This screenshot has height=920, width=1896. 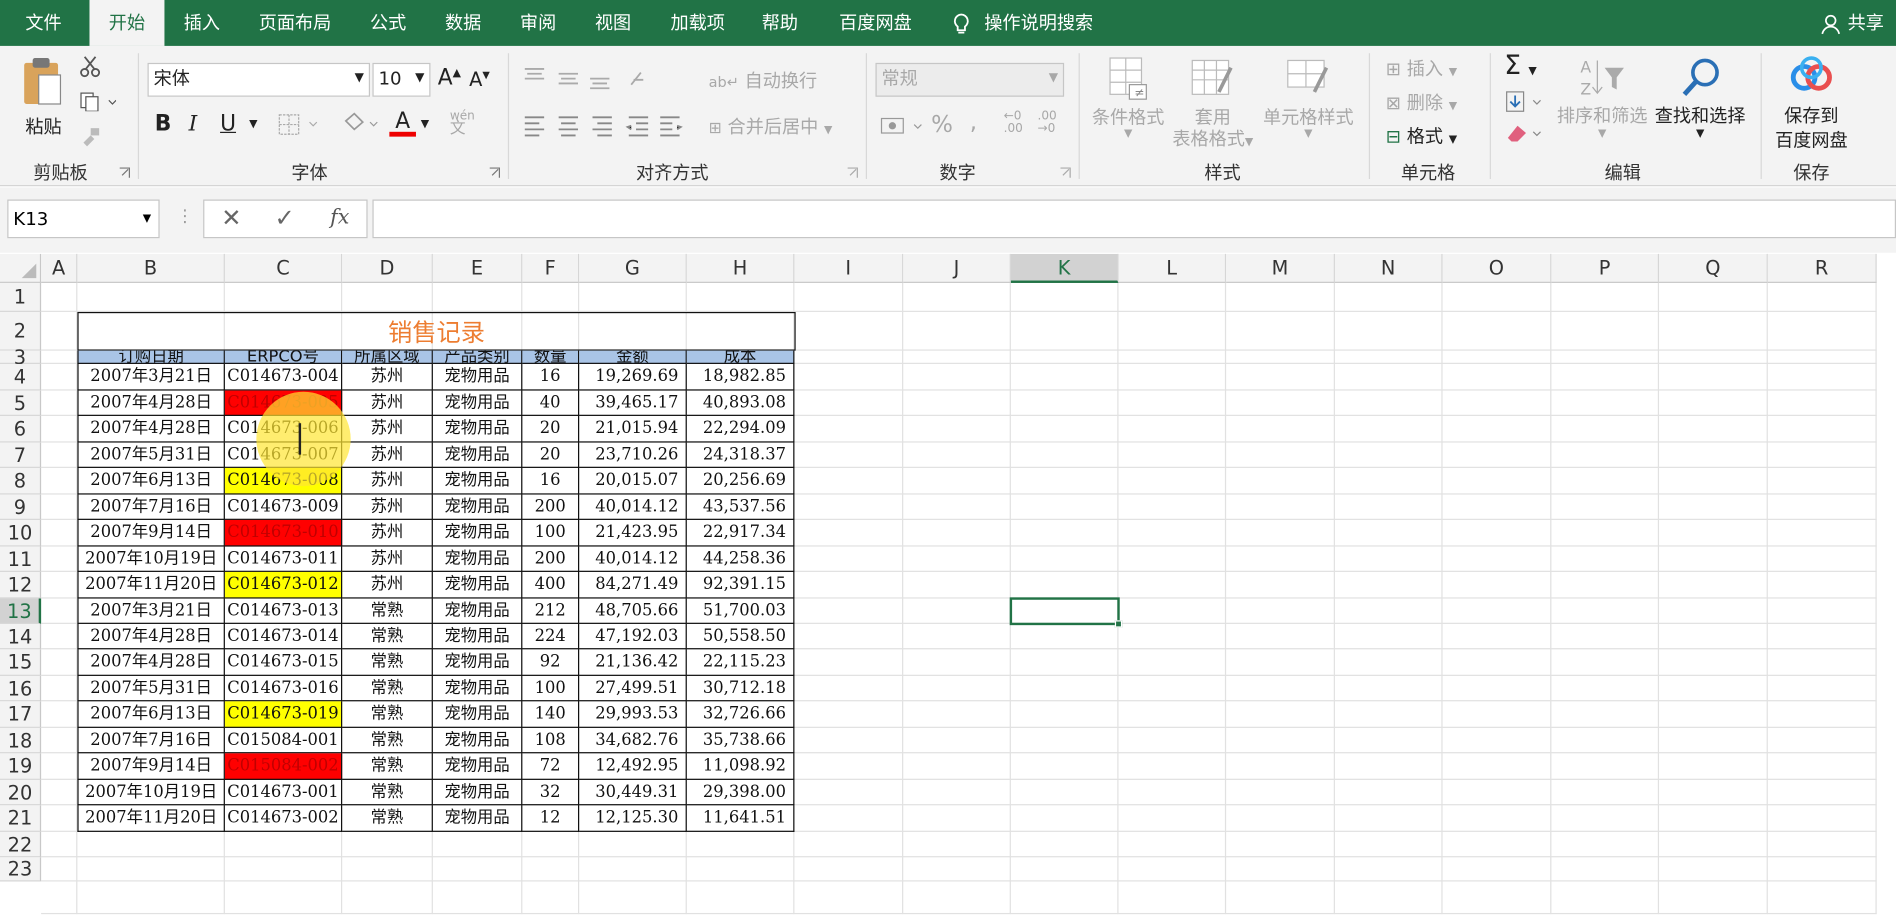 What do you see at coordinates (83, 219) in the screenshot?
I see `name-box: K13 ▼` at bounding box center [83, 219].